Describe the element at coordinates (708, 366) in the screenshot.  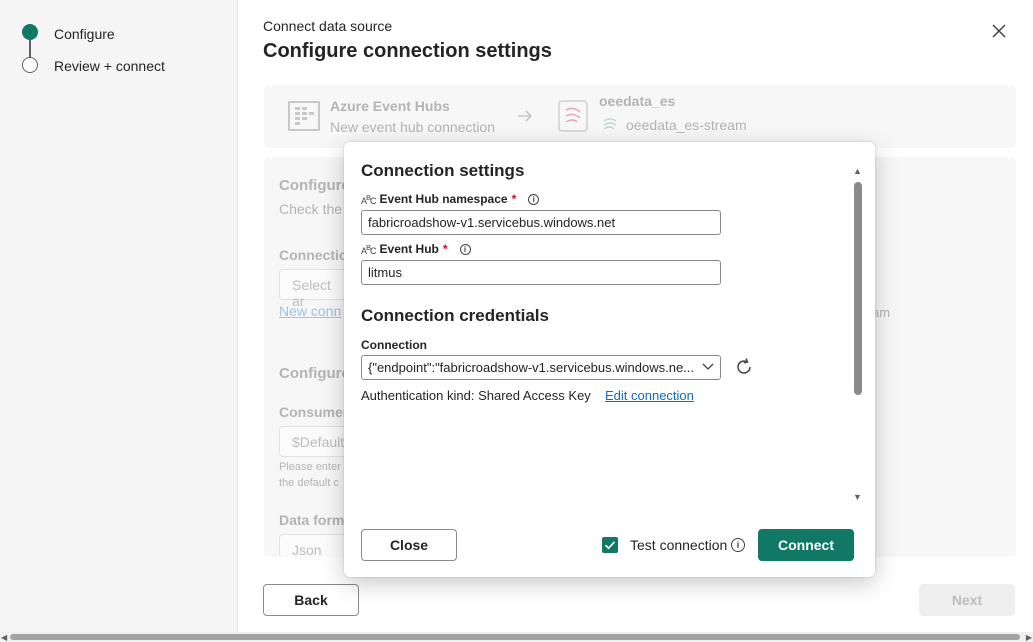
I see `chevron-down-icon` at that location.